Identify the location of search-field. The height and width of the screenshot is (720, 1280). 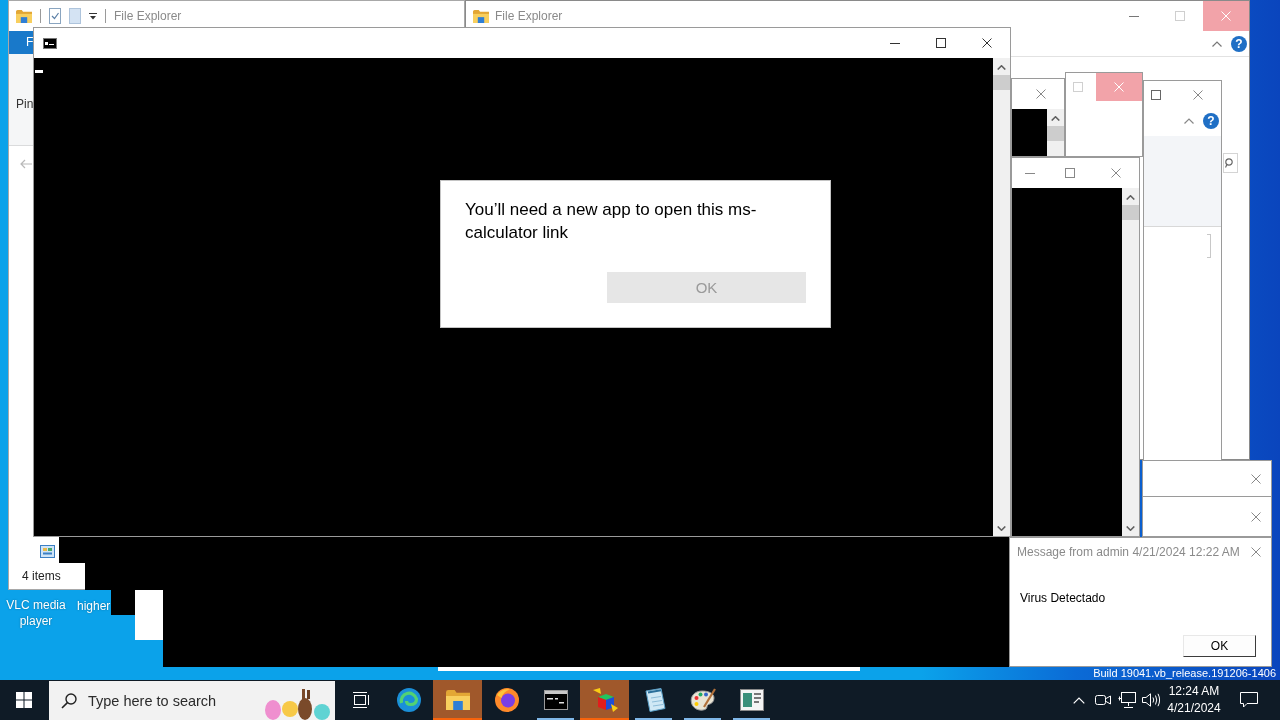
(1230, 163).